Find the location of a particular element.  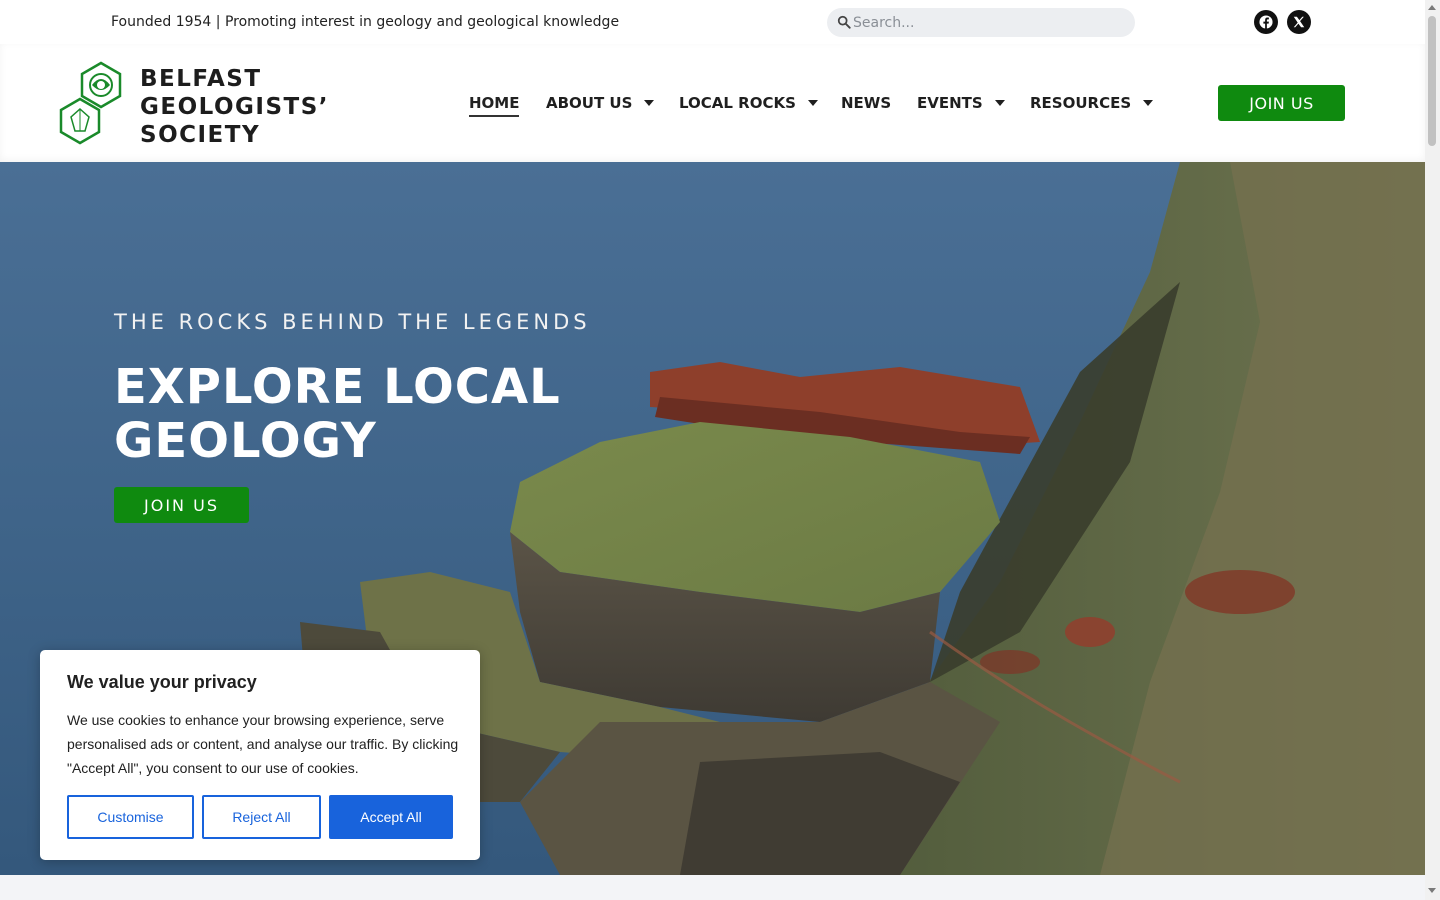

hexagon-fossil-logo-icon is located at coordinates (90, 103).